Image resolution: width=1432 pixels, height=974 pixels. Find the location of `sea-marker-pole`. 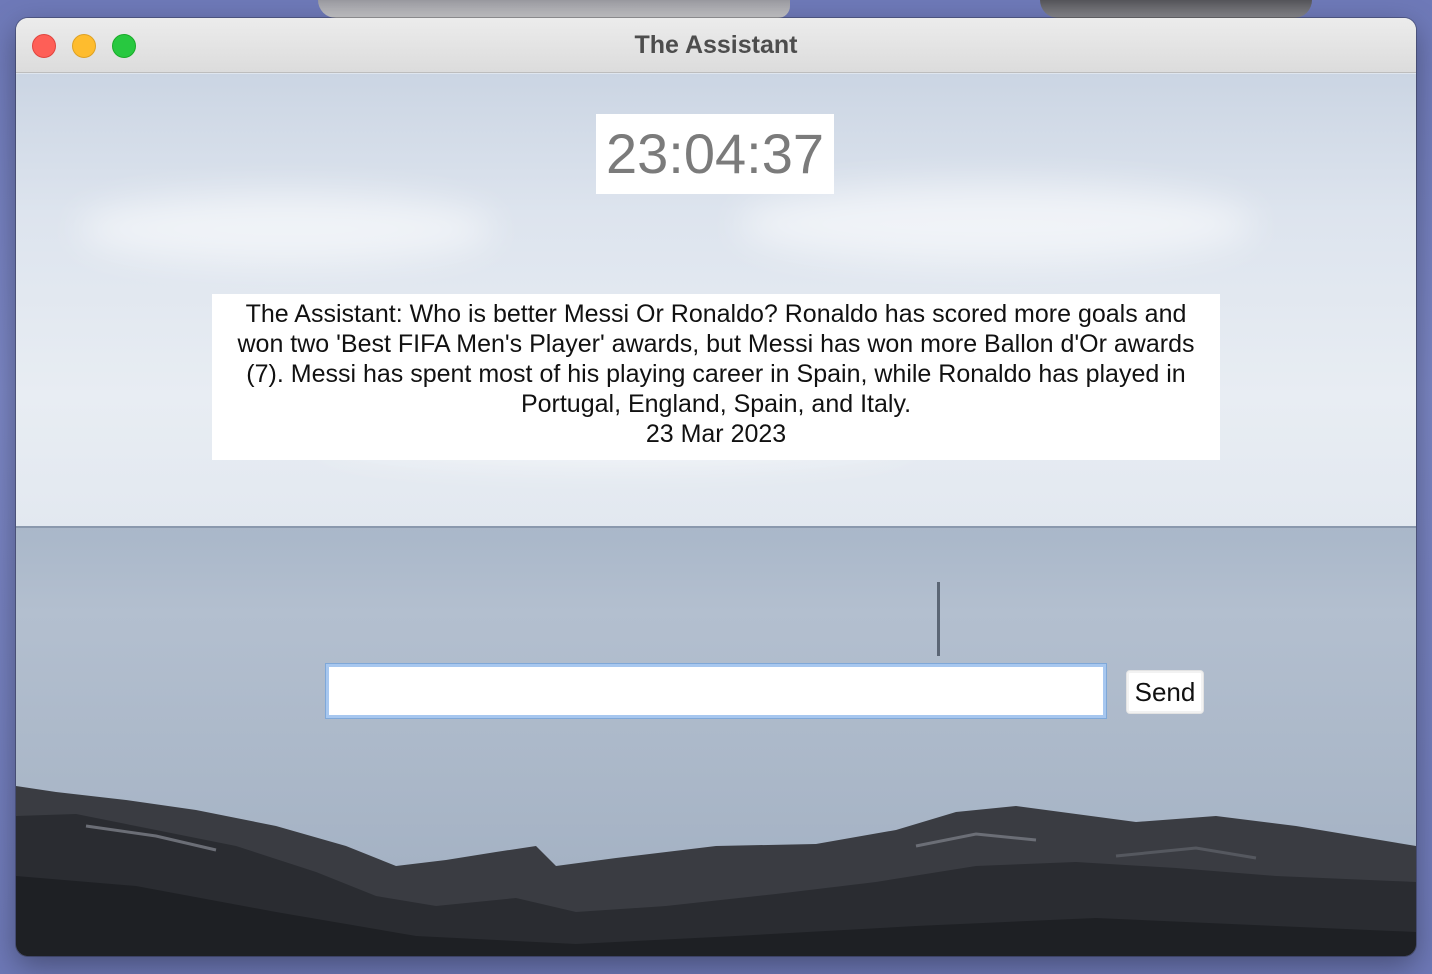

sea-marker-pole is located at coordinates (938, 619).